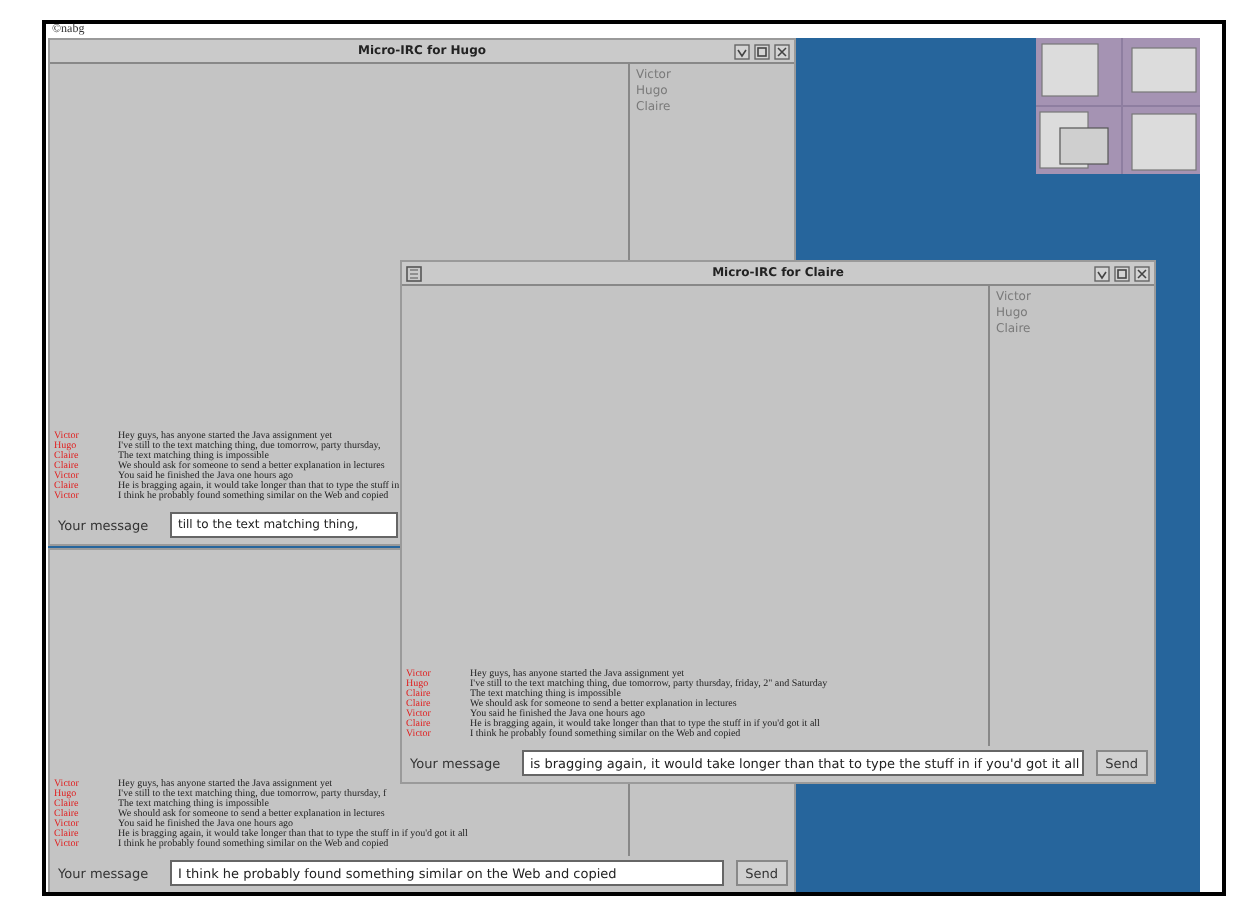  What do you see at coordinates (414, 273) in the screenshot?
I see `window-menu-icon` at bounding box center [414, 273].